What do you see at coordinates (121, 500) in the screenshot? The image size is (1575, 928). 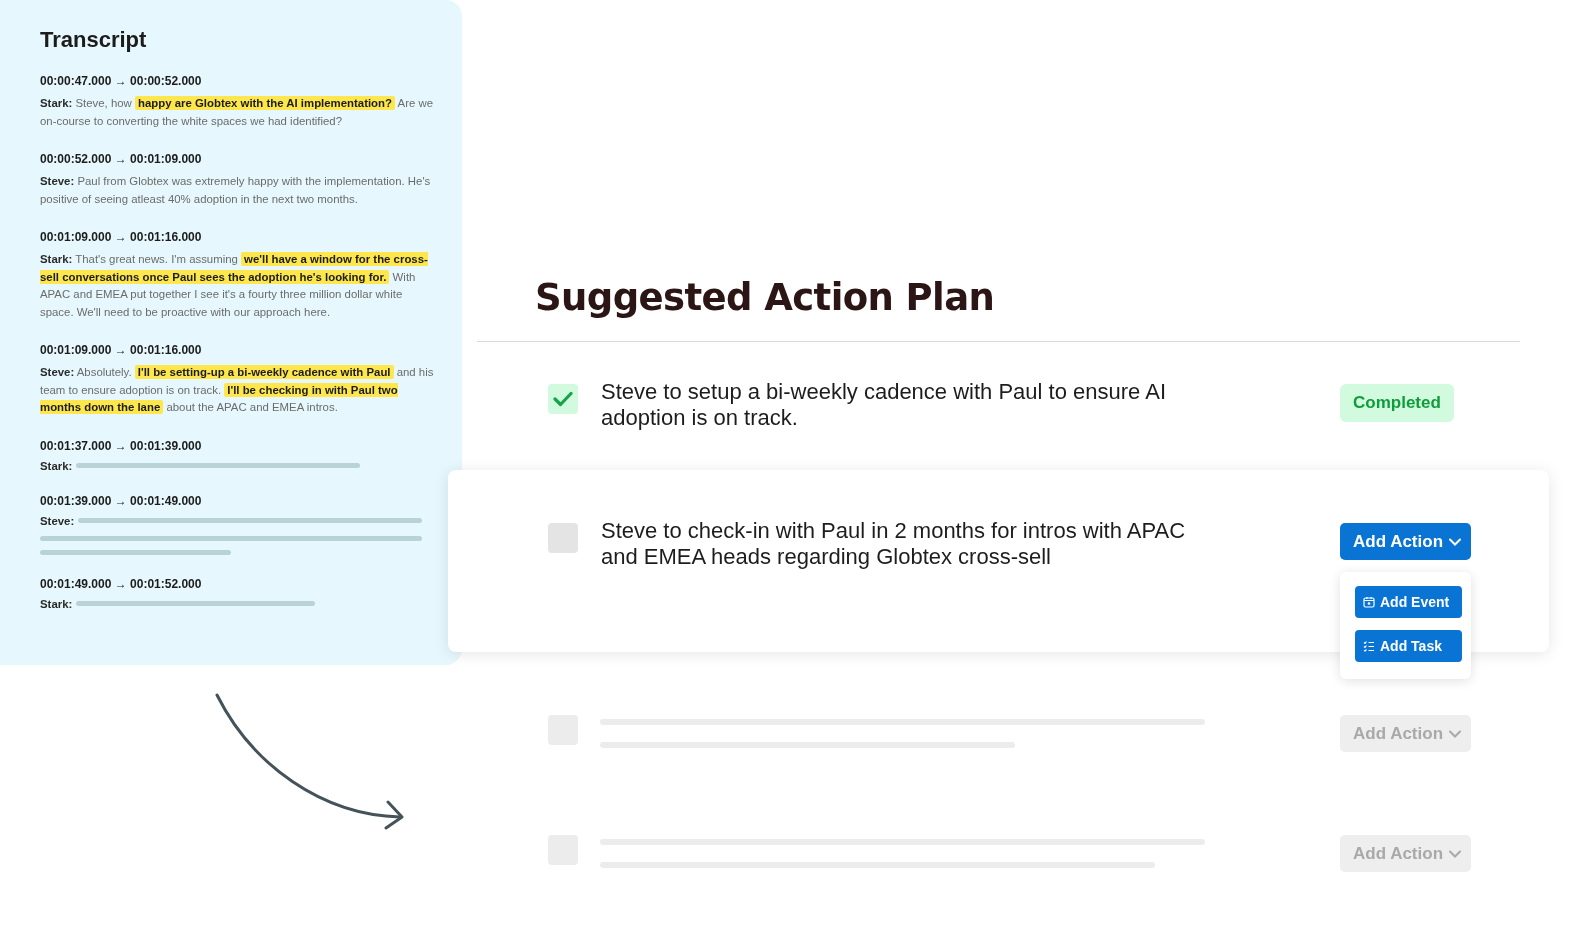 I see `timestamp: 00:01:39.000 → 00:01:49.000` at bounding box center [121, 500].